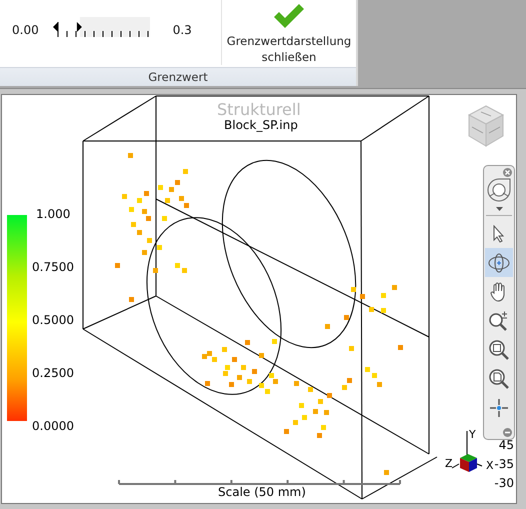 This screenshot has height=509, width=526. What do you see at coordinates (499, 379) in the screenshot?
I see `zoom-extents-icon` at bounding box center [499, 379].